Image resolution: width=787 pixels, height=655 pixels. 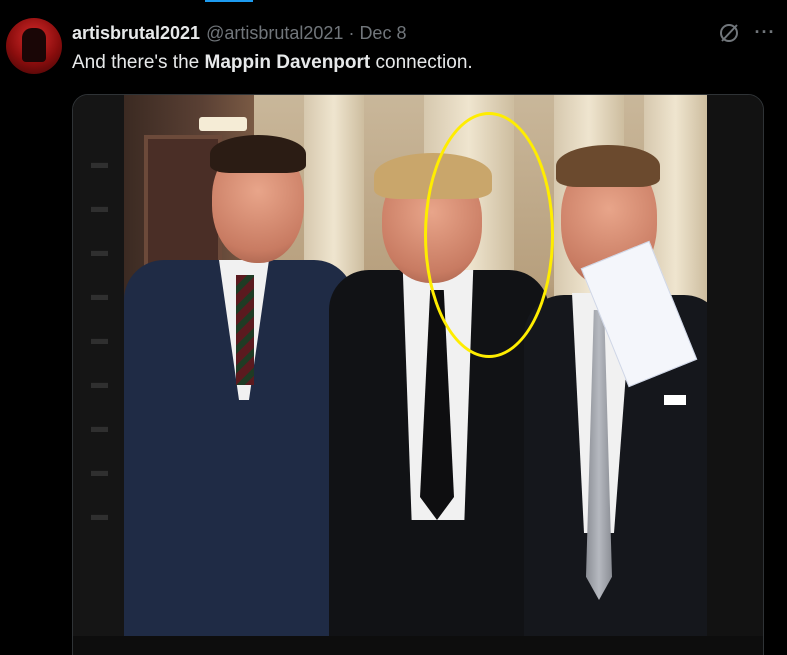 What do you see at coordinates (274, 33) in the screenshot?
I see `user-handle: @artisbrutal2021` at bounding box center [274, 33].